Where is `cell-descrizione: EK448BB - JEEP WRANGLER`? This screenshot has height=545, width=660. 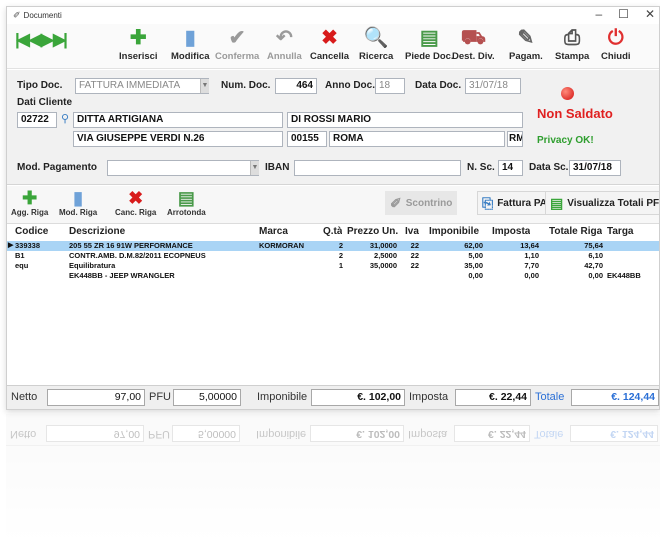 cell-descrizione: EK448BB - JEEP WRANGLER is located at coordinates (122, 275).